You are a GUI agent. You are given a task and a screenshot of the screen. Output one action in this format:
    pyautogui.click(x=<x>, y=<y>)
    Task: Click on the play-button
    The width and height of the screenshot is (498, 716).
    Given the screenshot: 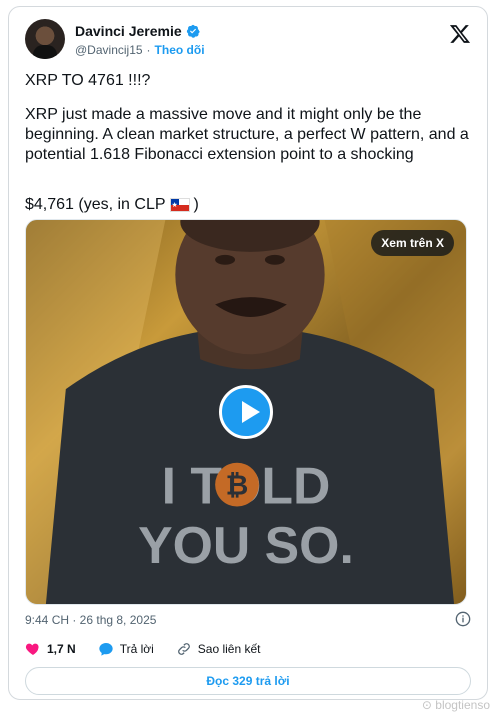 What is the action you would take?
    pyautogui.click(x=246, y=412)
    